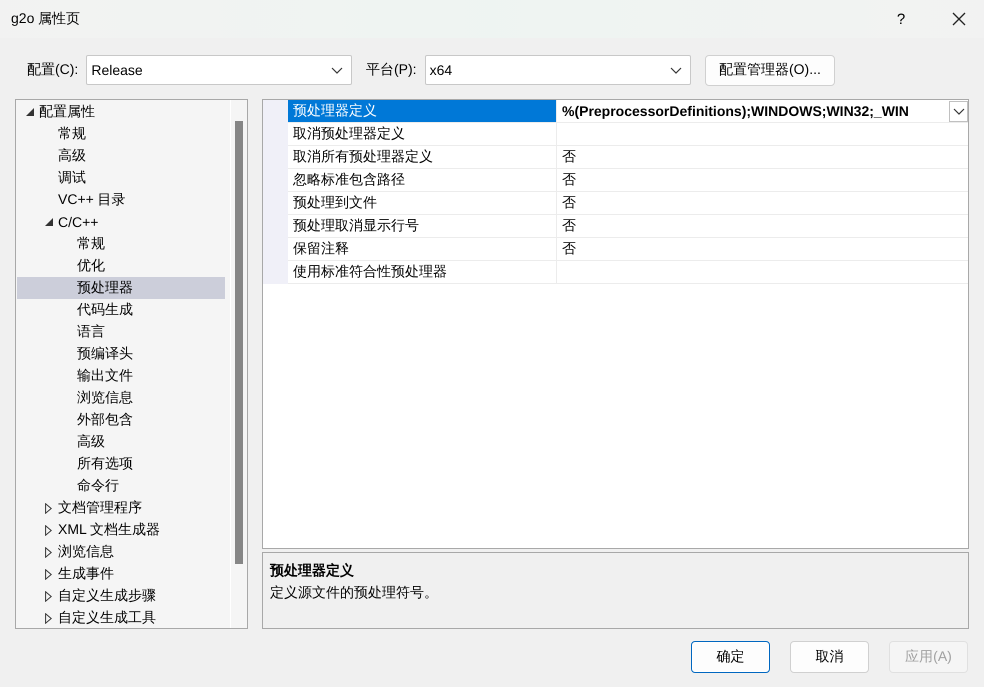 The image size is (984, 687). Describe the element at coordinates (121, 530) in the screenshot. I see `tree-item: XML 文档生成器` at that location.